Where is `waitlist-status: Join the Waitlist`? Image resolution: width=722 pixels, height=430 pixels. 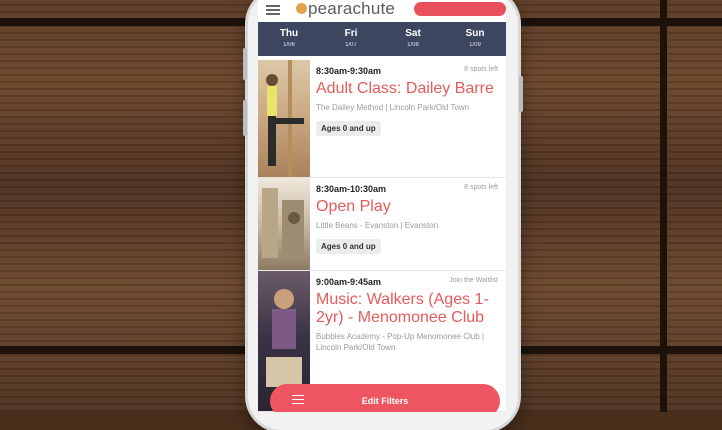
waitlist-status: Join the Waitlist is located at coordinates (473, 280).